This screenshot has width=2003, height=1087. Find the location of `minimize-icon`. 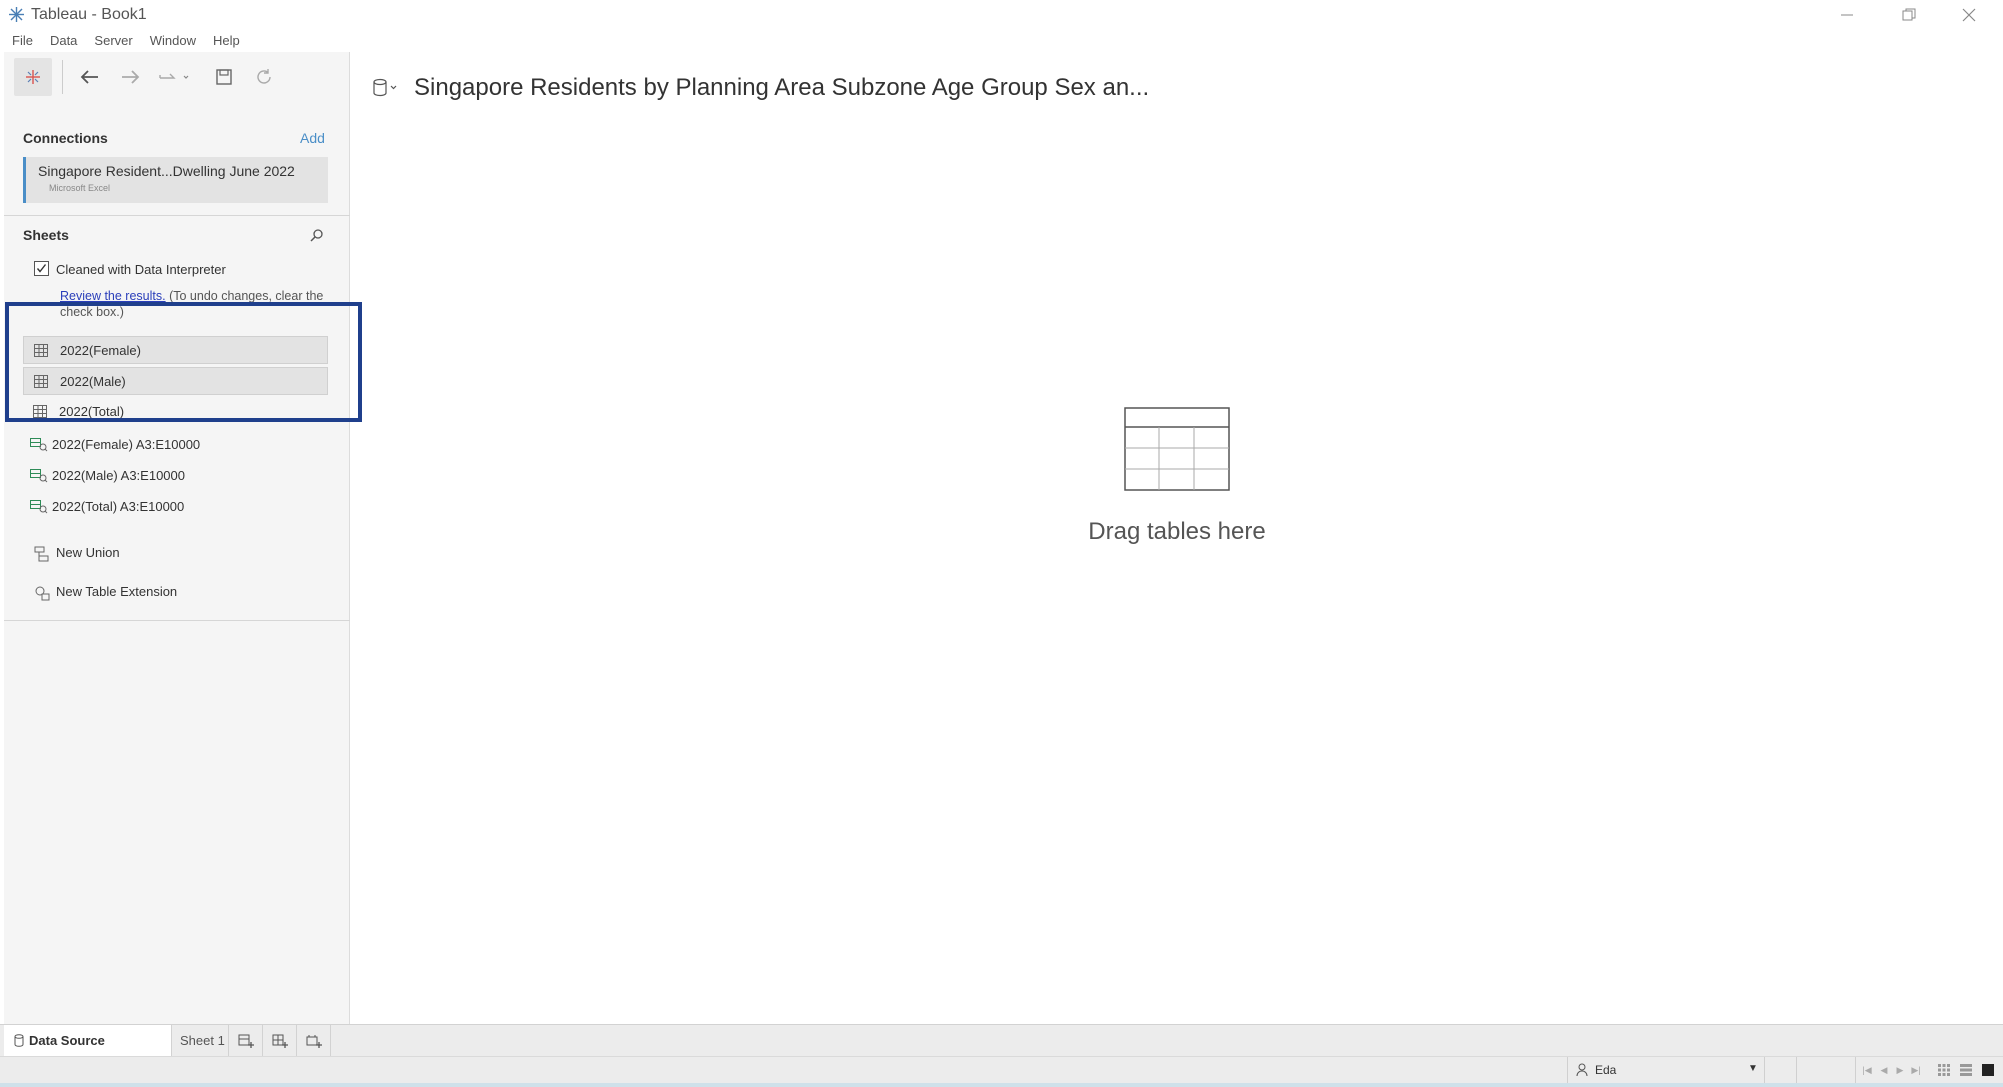

minimize-icon is located at coordinates (1847, 15).